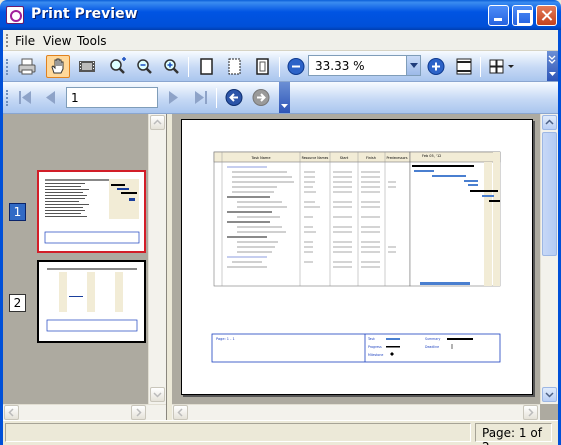 This screenshot has height=445, width=561. I want to click on preview-horizontal-scrollbar, so click(356, 412).